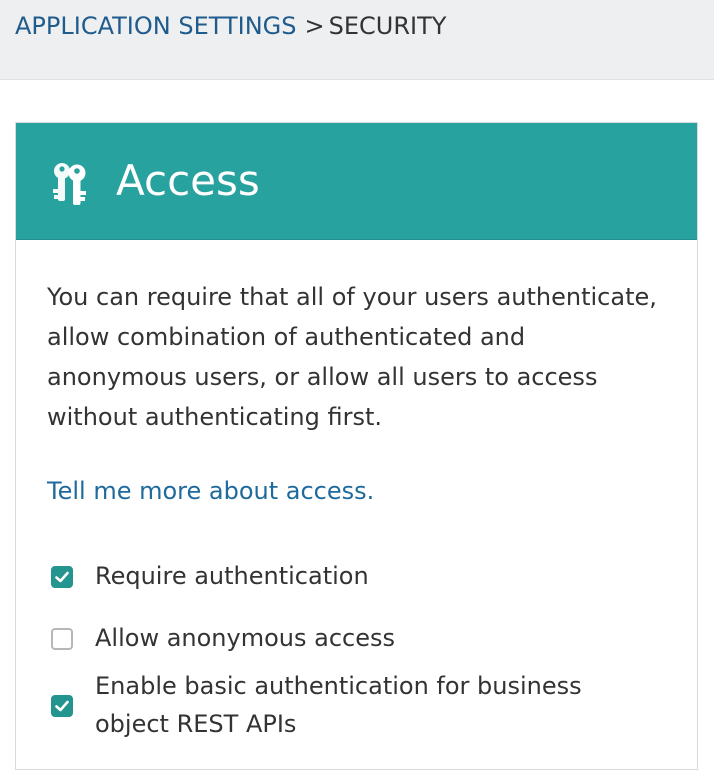 Image resolution: width=714 pixels, height=782 pixels. Describe the element at coordinates (156, 26) in the screenshot. I see `breadcrumb-link-application-settings: APPLICATION SETTINGS` at that location.